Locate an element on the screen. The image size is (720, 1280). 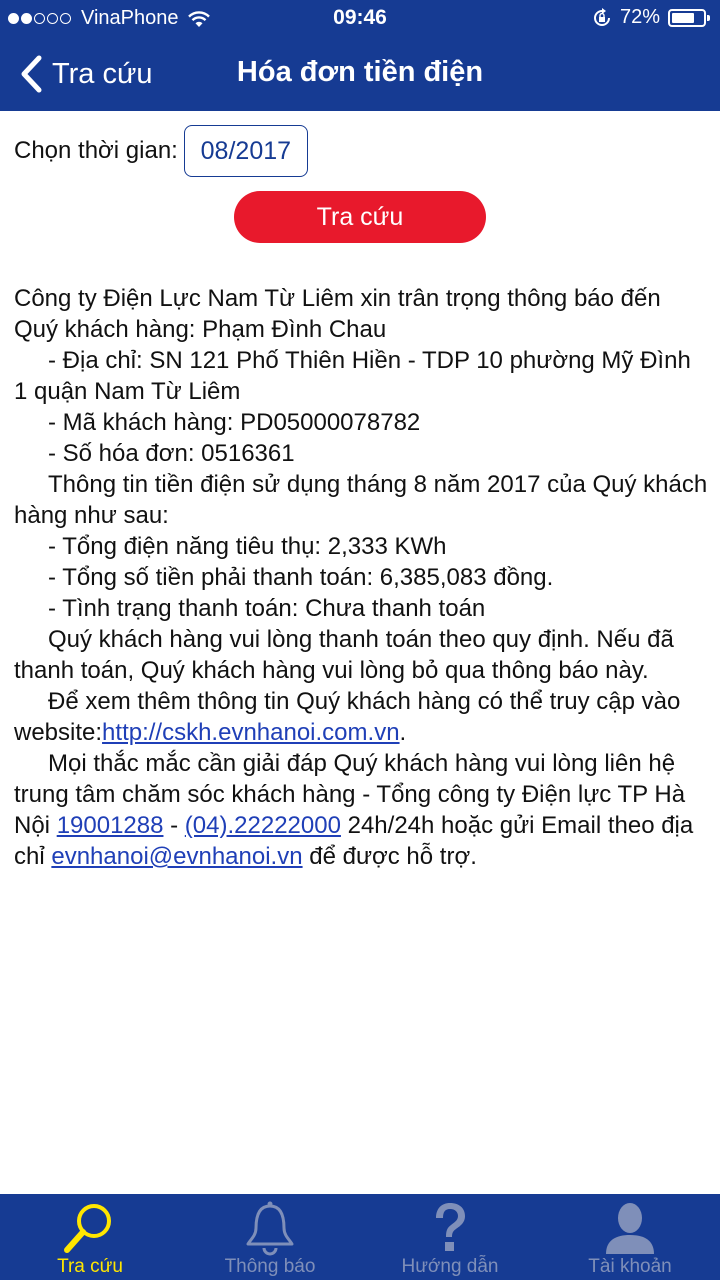
website-suffix: . is located at coordinates (403, 732).